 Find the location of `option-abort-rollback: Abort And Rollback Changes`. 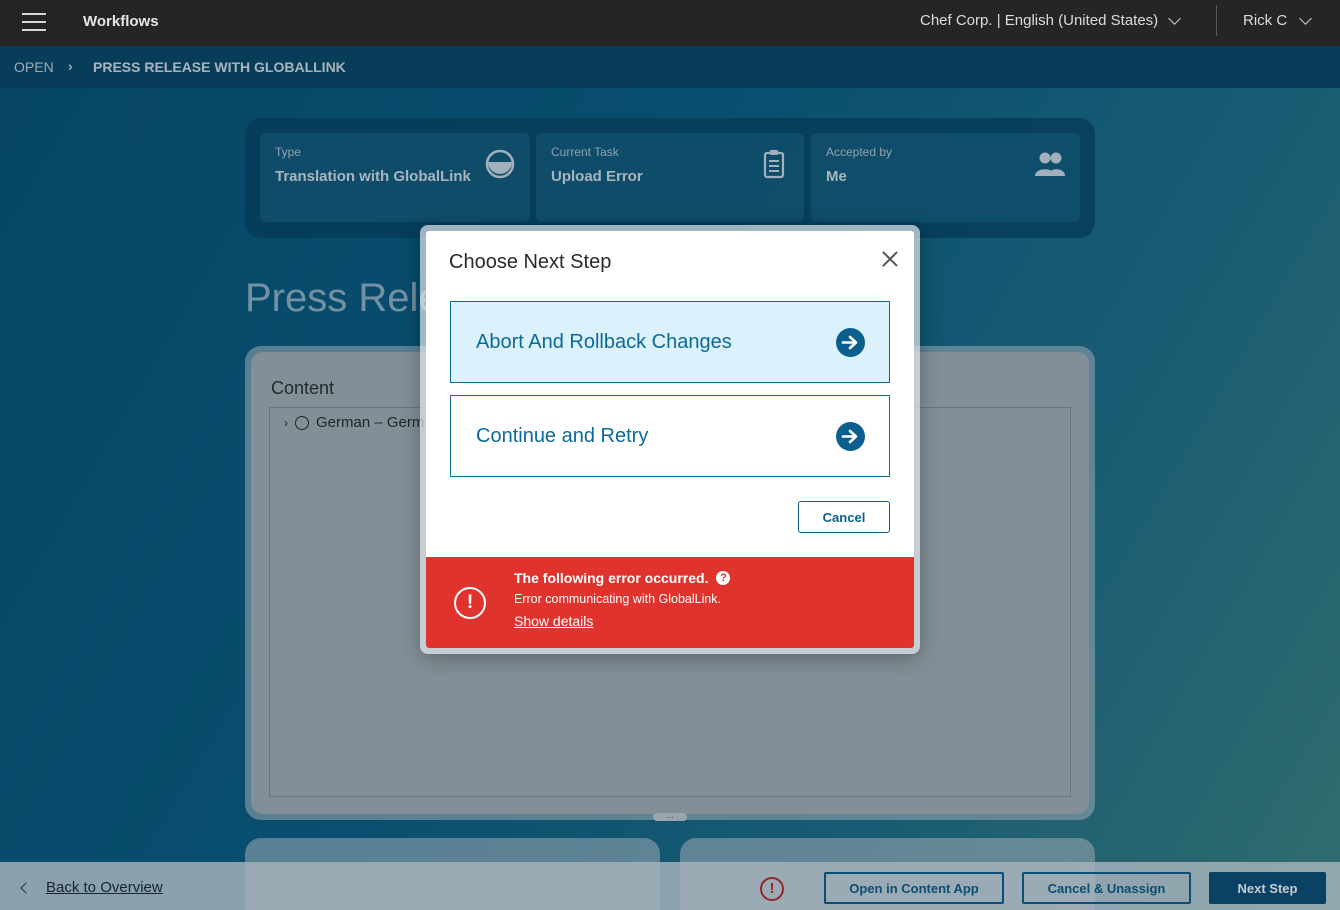

option-abort-rollback: Abort And Rollback Changes is located at coordinates (670, 342).